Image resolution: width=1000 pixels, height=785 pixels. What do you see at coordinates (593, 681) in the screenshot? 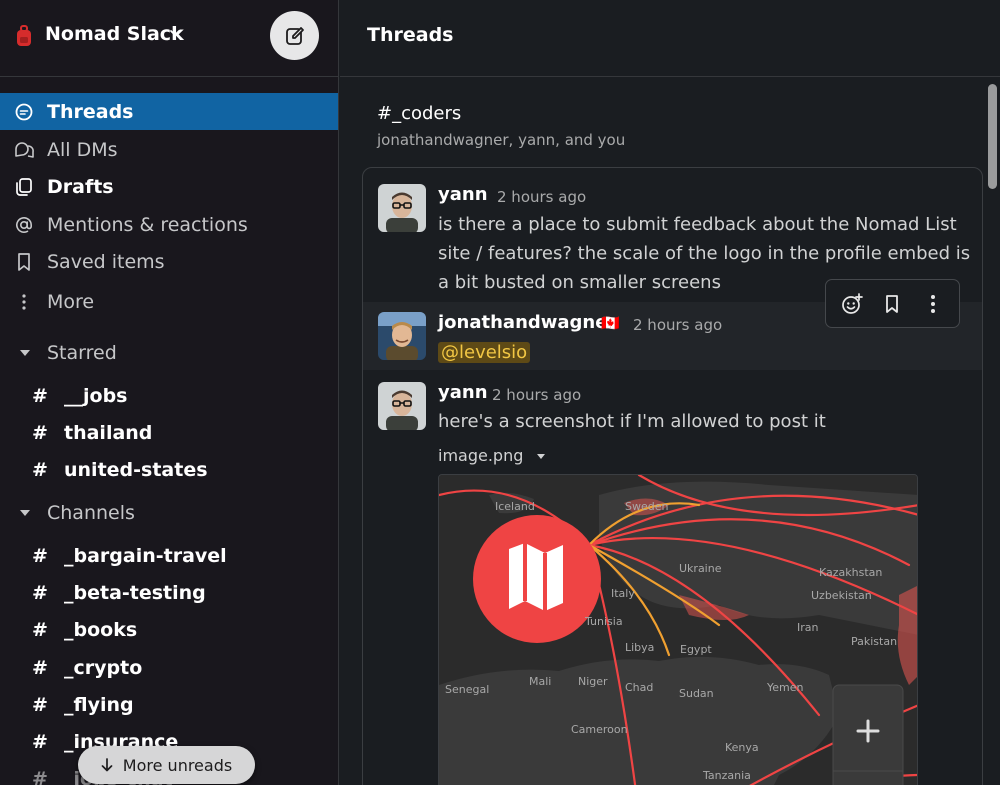
I see `map-label: Niger` at bounding box center [593, 681].